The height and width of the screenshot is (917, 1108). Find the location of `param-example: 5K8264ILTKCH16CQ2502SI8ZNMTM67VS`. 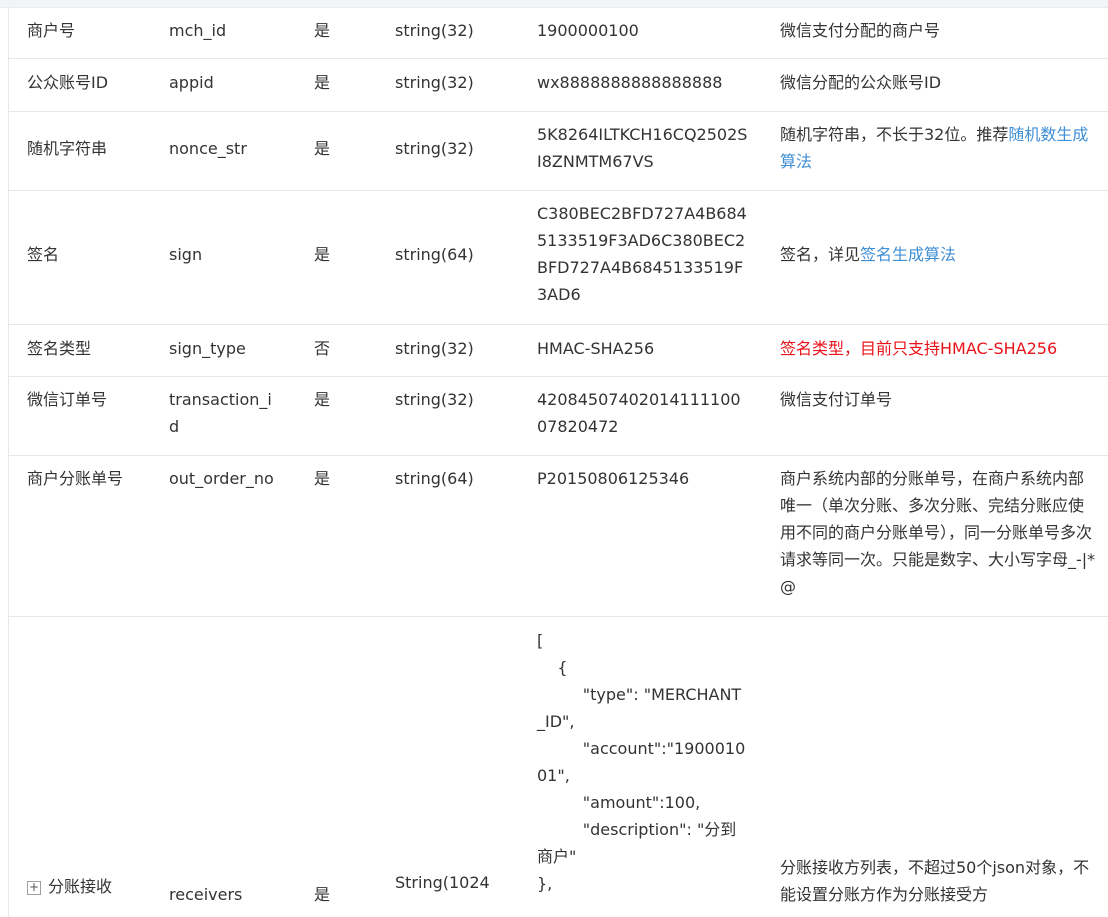

param-example: 5K8264ILTKCH16CQ2502SI8ZNMTM67VS is located at coordinates (642, 148).